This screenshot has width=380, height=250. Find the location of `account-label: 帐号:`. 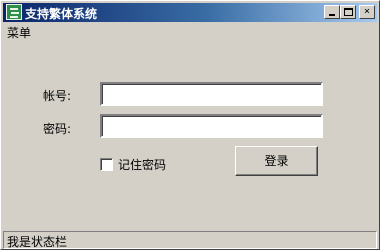

account-label: 帐号: is located at coordinates (57, 96).